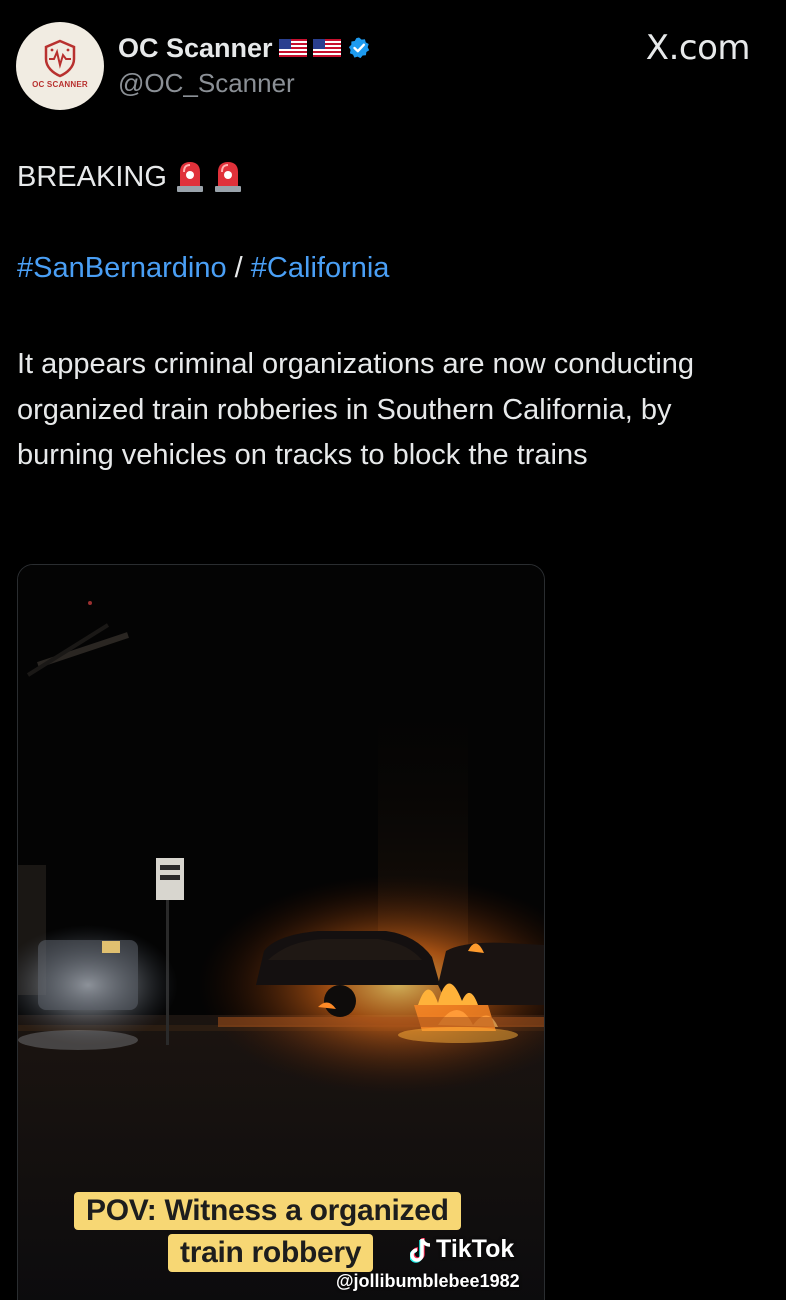 This screenshot has width=786, height=1300. Describe the element at coordinates (420, 1250) in the screenshot. I see `tiktok-logo-icon` at that location.